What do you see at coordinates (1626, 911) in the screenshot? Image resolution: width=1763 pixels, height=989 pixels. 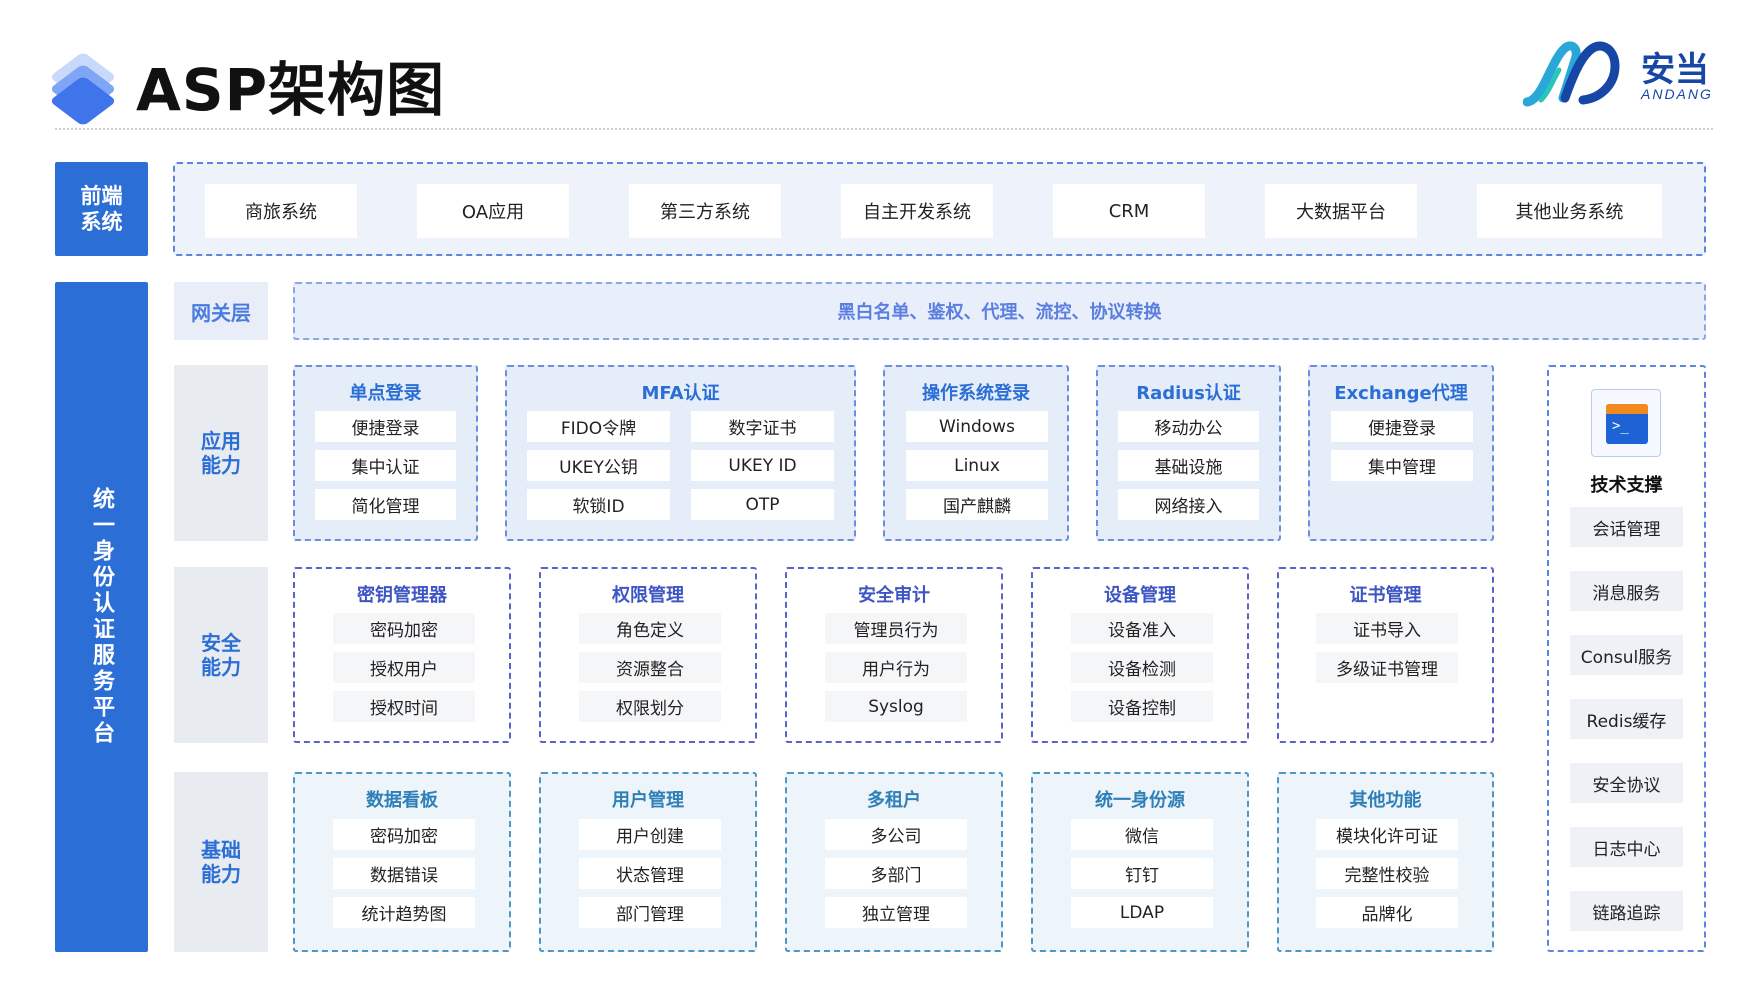 I see `support-item: 链路追踪` at bounding box center [1626, 911].